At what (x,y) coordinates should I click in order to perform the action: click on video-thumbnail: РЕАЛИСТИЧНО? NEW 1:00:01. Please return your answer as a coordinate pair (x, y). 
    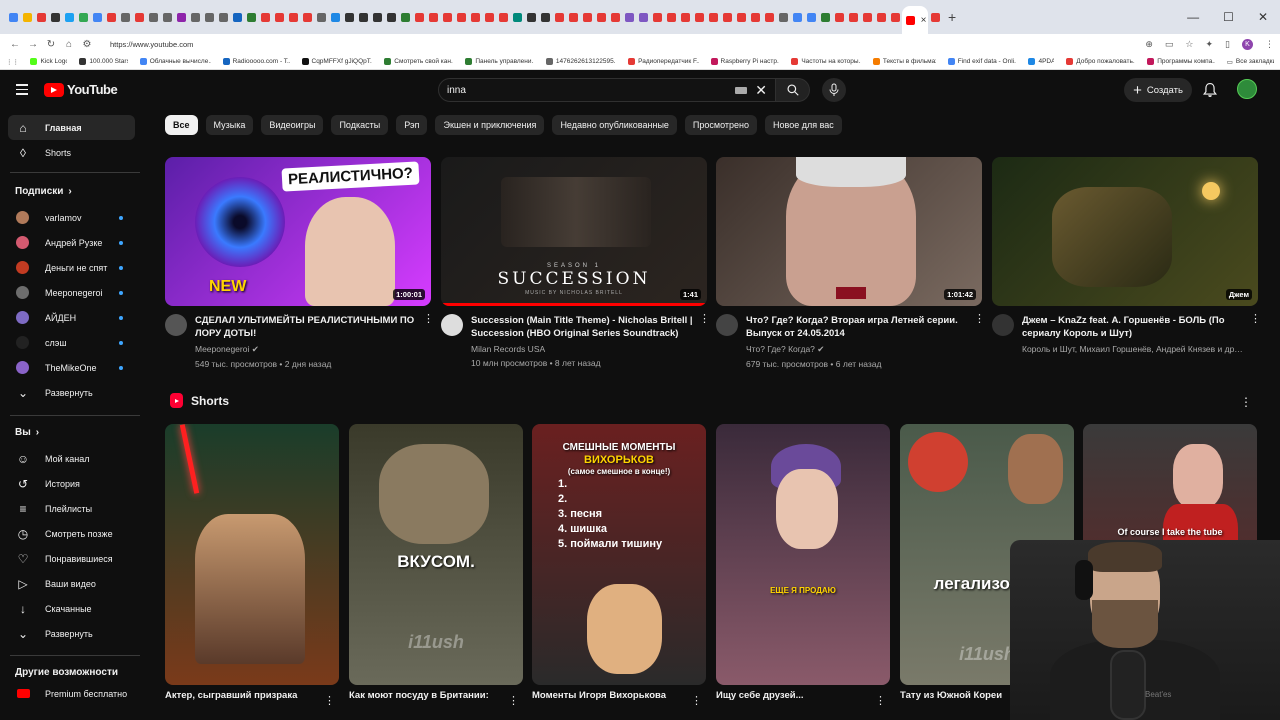
    Looking at the image, I should click on (298, 231).